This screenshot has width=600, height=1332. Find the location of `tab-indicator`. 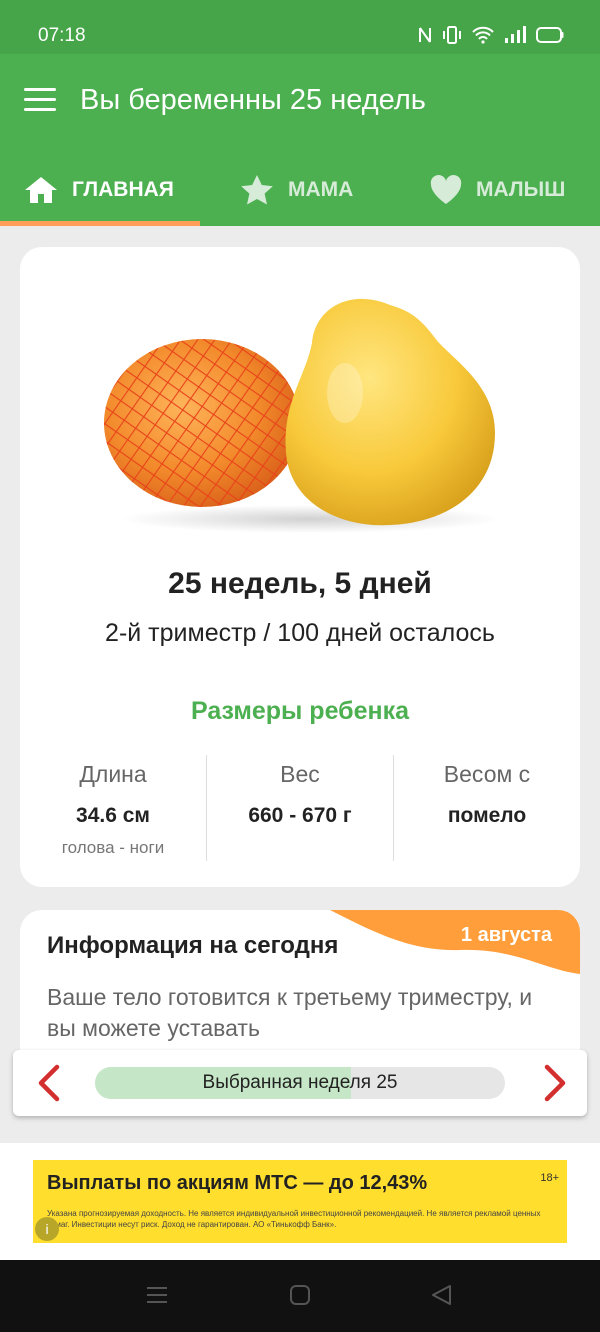

tab-indicator is located at coordinates (100, 223).